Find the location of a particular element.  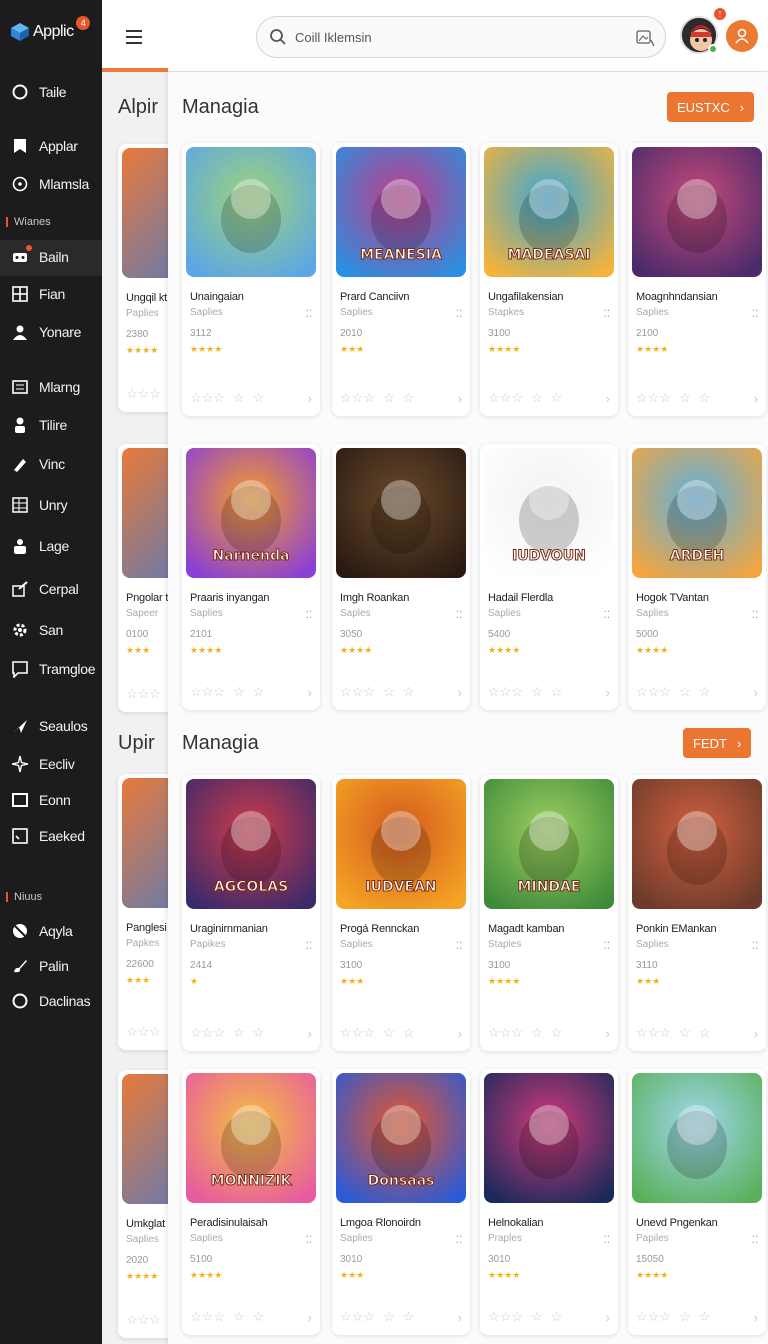

partial-game-card: Ungqil kt Paplies 2380 ★★★★ ☆☆☆ is located at coordinates (143, 278).